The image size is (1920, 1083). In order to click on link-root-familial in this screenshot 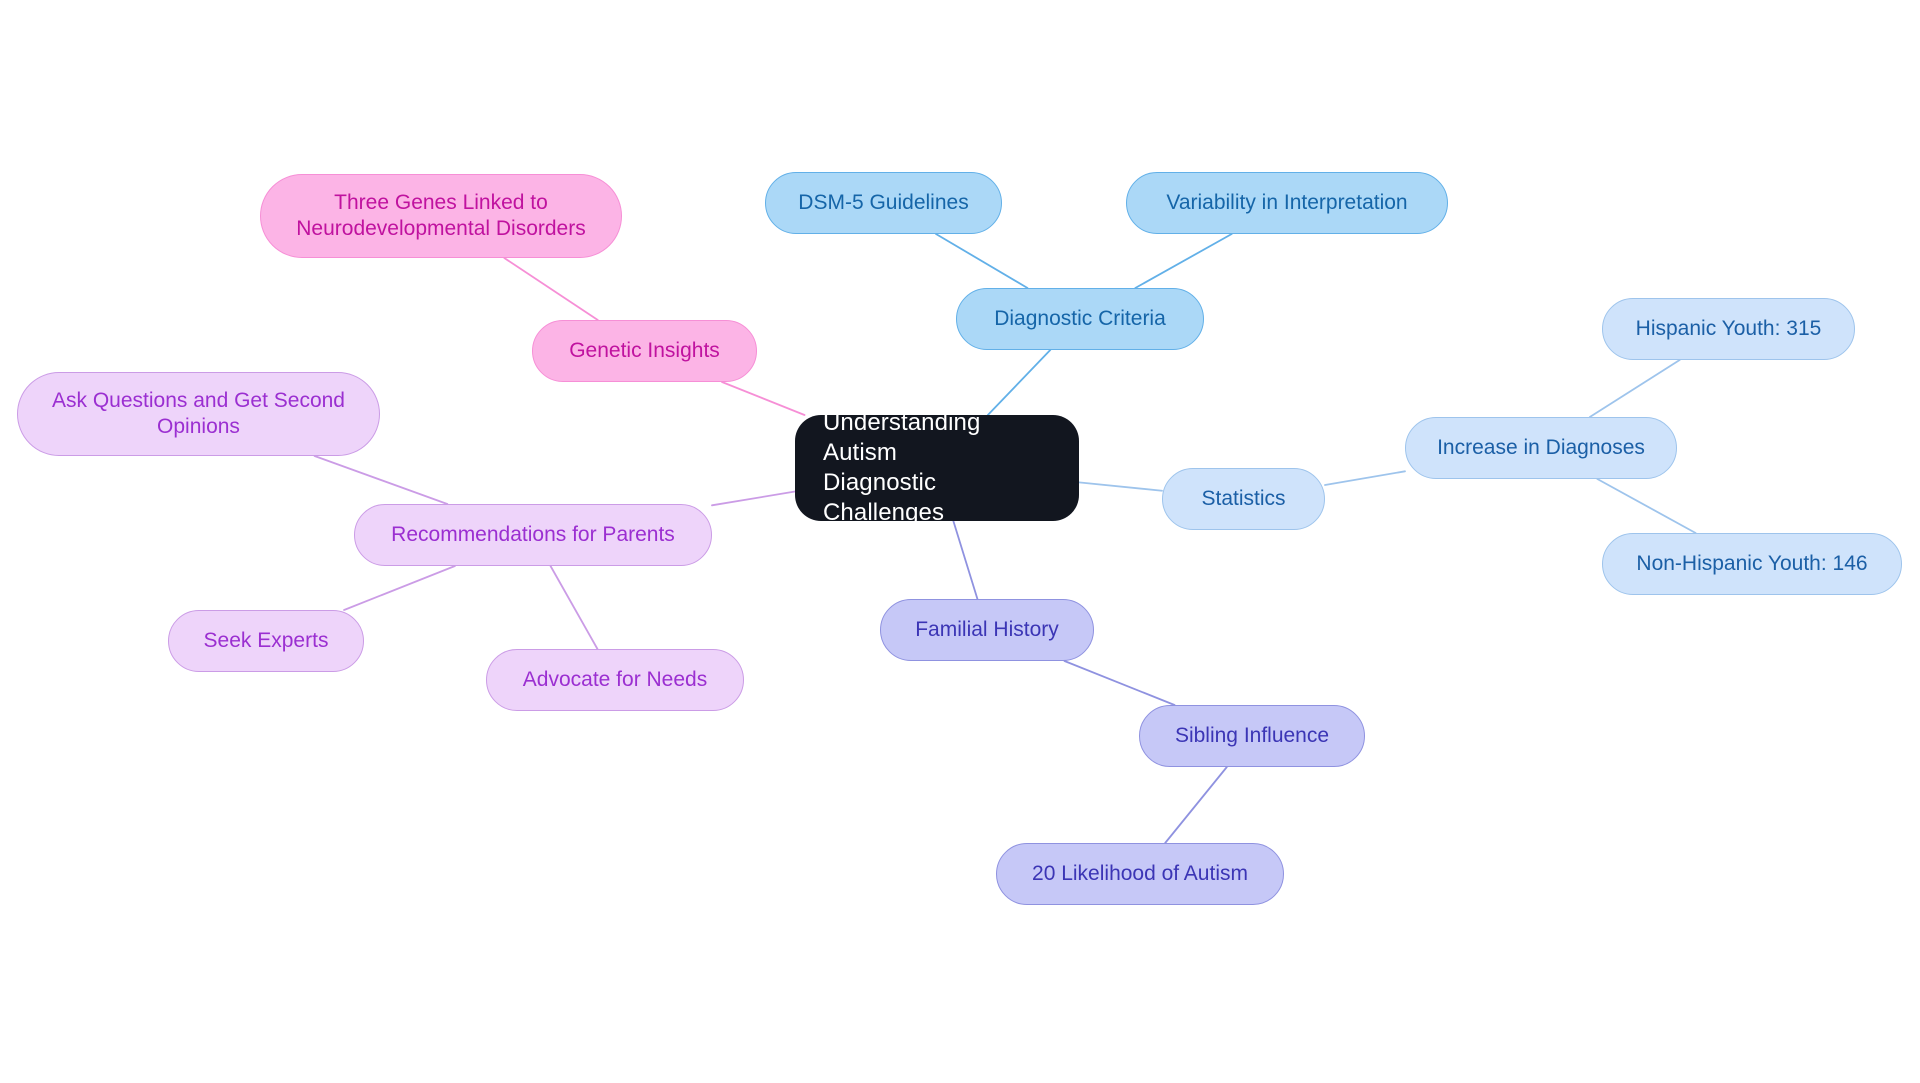, I will do `click(965, 560)`.